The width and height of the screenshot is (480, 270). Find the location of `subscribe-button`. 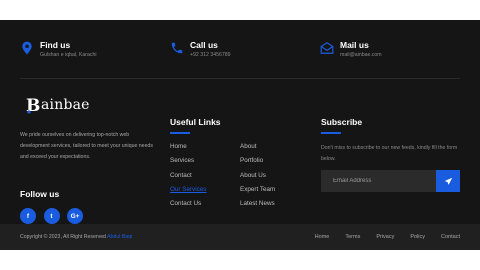

subscribe-button is located at coordinates (448, 181).